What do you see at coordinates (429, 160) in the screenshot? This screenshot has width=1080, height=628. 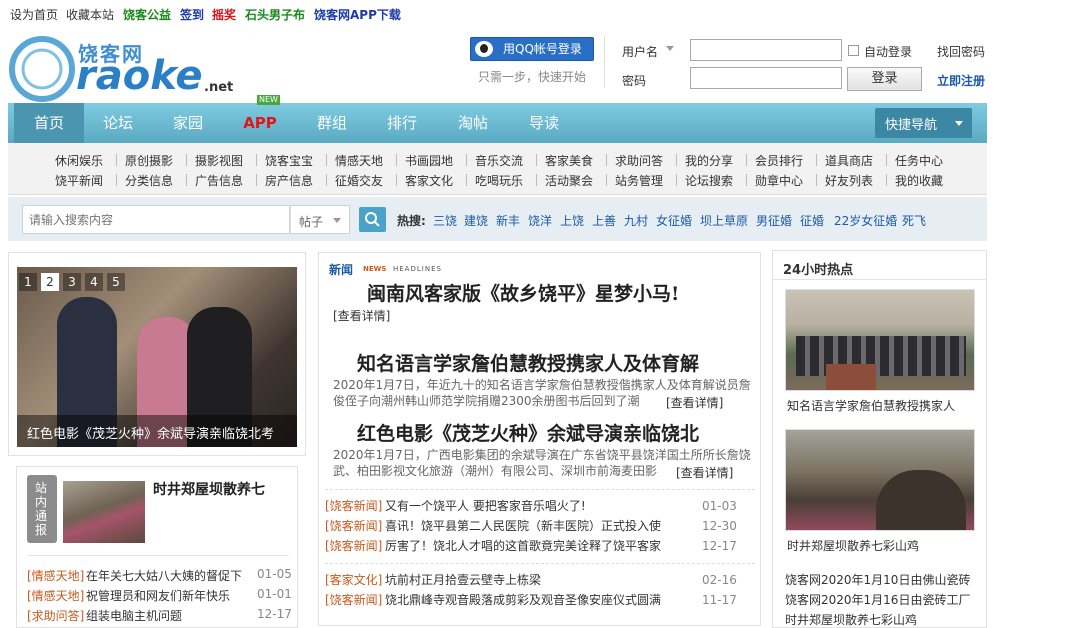 I see `subnav-row1-item: 书画园地` at bounding box center [429, 160].